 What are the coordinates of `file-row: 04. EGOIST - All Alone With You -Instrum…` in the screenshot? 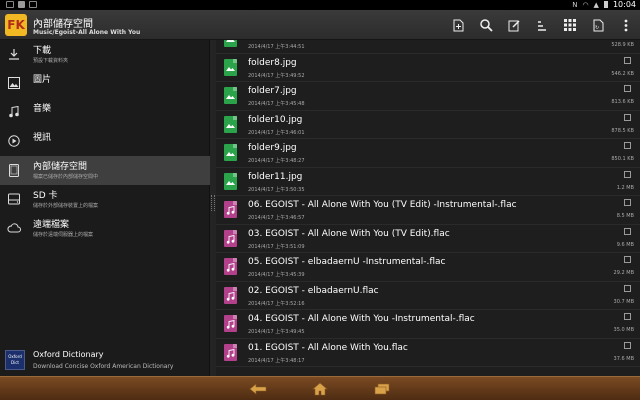 It's located at (428, 324).